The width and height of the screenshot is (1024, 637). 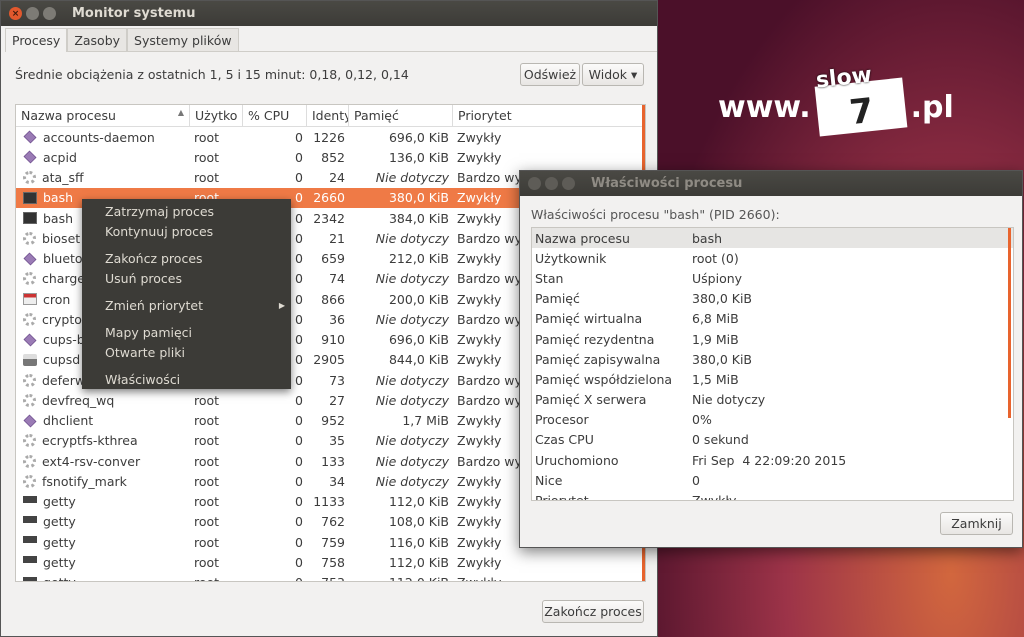 What do you see at coordinates (15, 13) in the screenshot?
I see `close-icon: ×` at bounding box center [15, 13].